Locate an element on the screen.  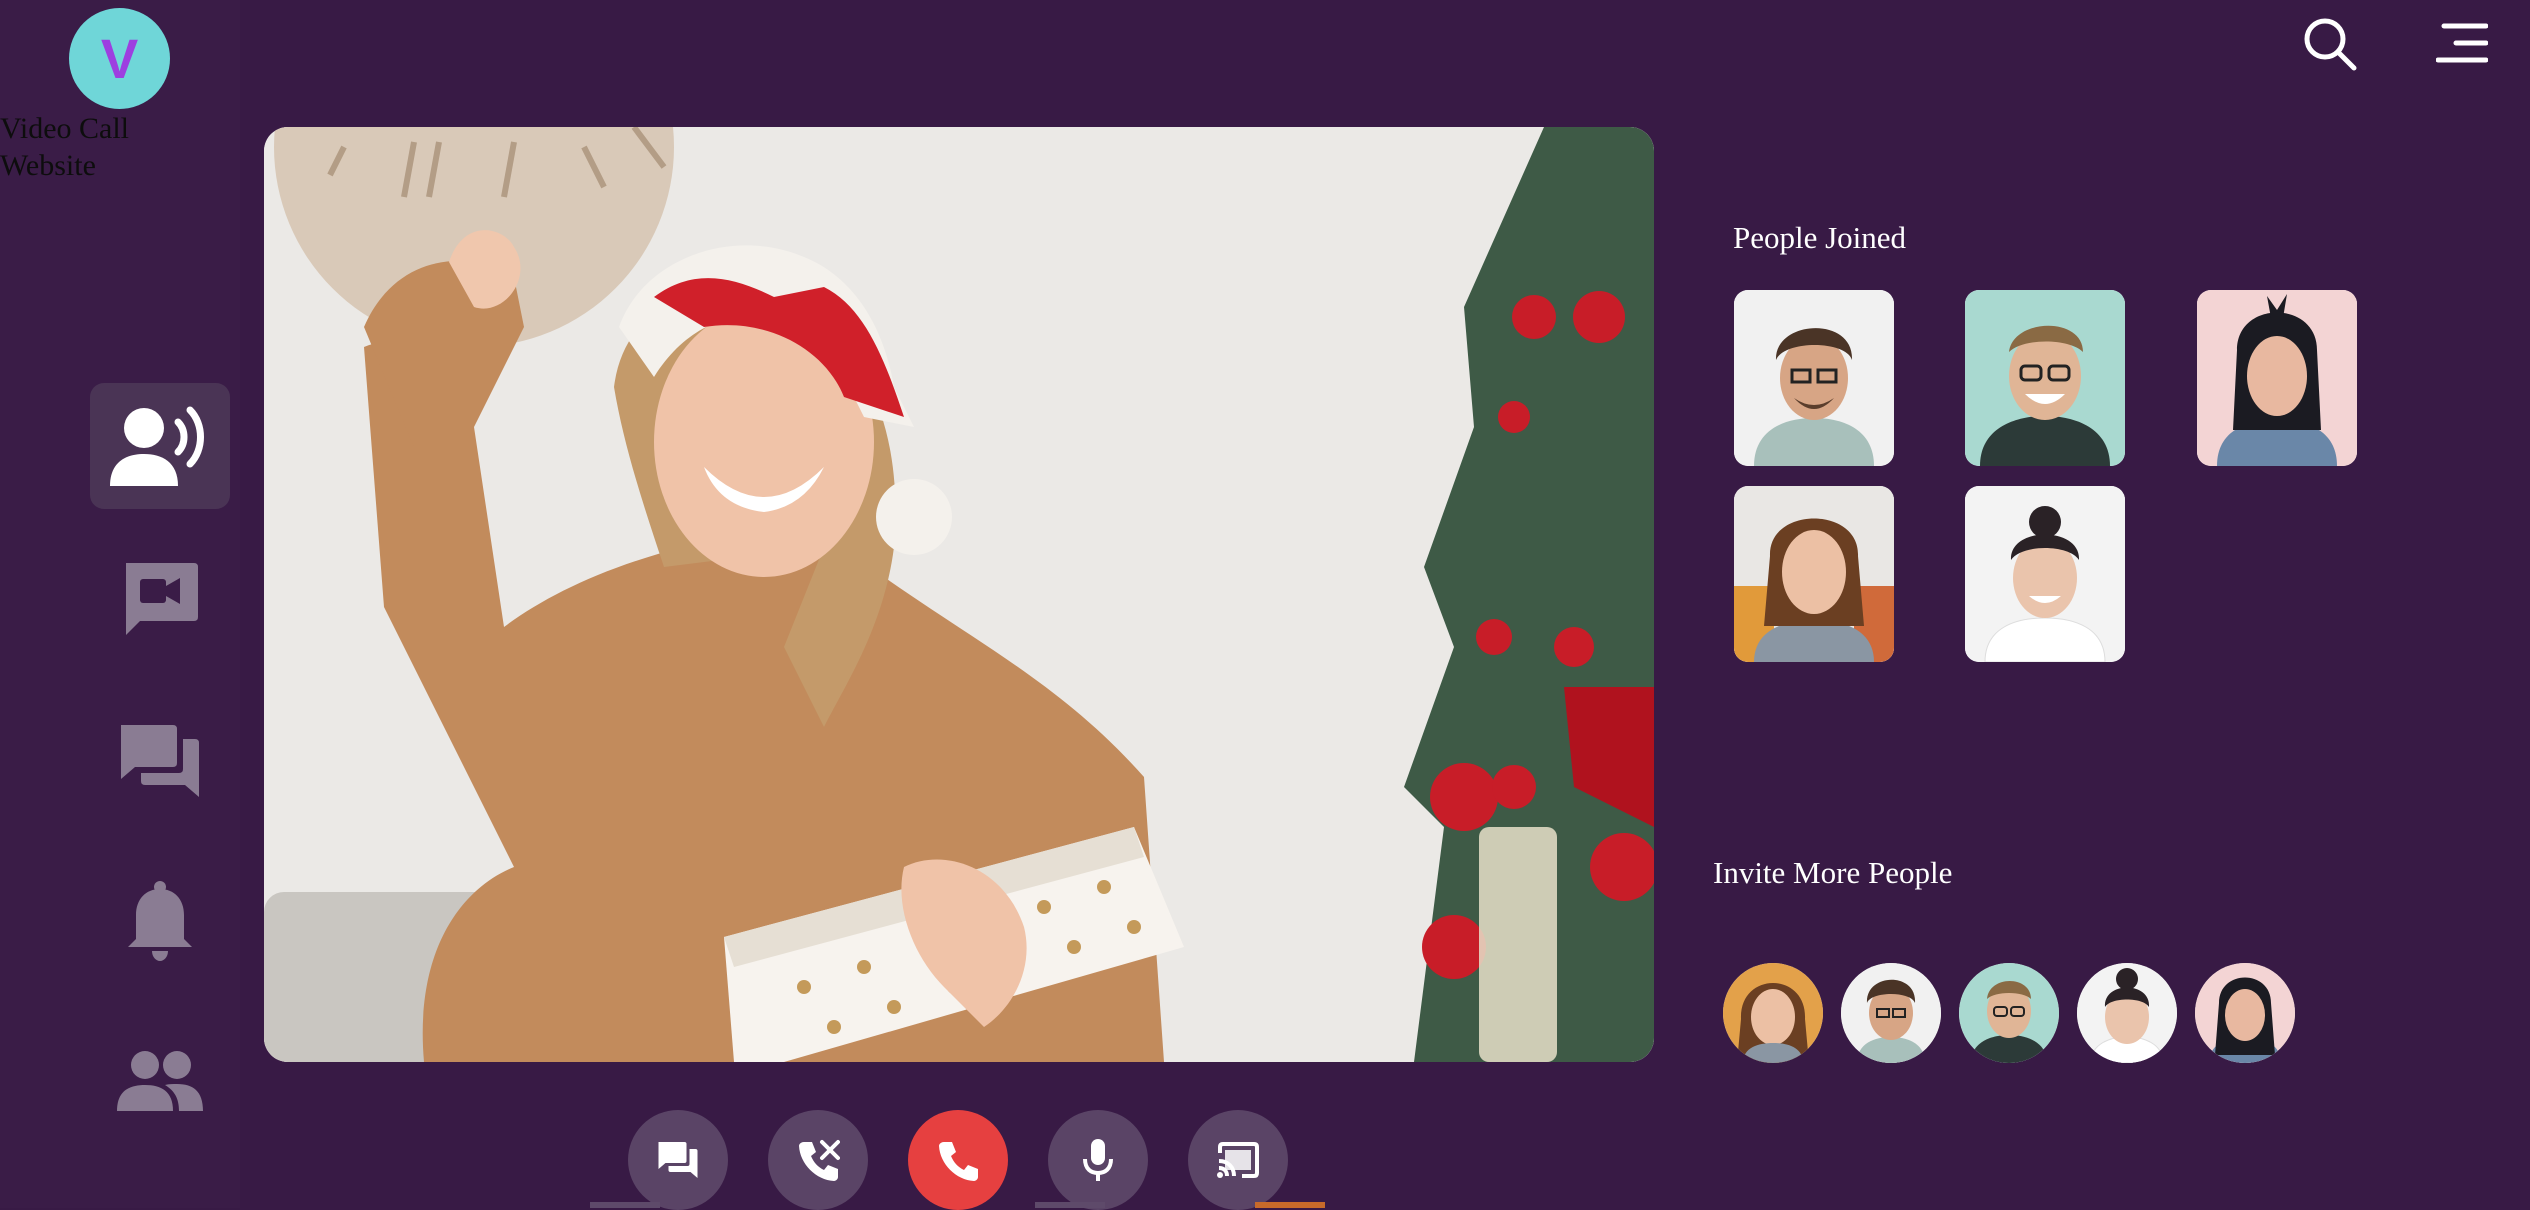
microphone-button is located at coordinates (1098, 1160).